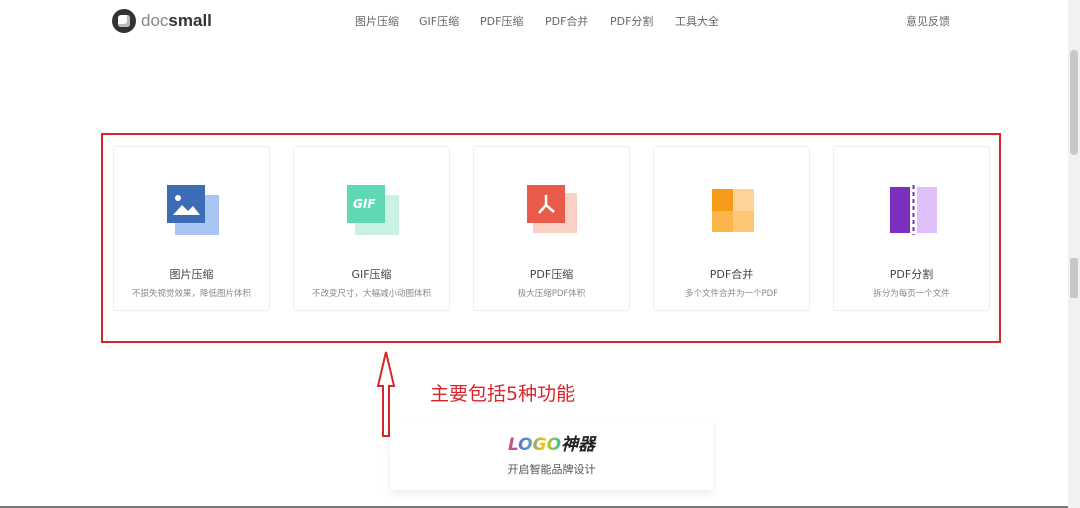 The image size is (1080, 508). Describe the element at coordinates (928, 21) in the screenshot. I see `nav-feedback: 意见反馈` at that location.